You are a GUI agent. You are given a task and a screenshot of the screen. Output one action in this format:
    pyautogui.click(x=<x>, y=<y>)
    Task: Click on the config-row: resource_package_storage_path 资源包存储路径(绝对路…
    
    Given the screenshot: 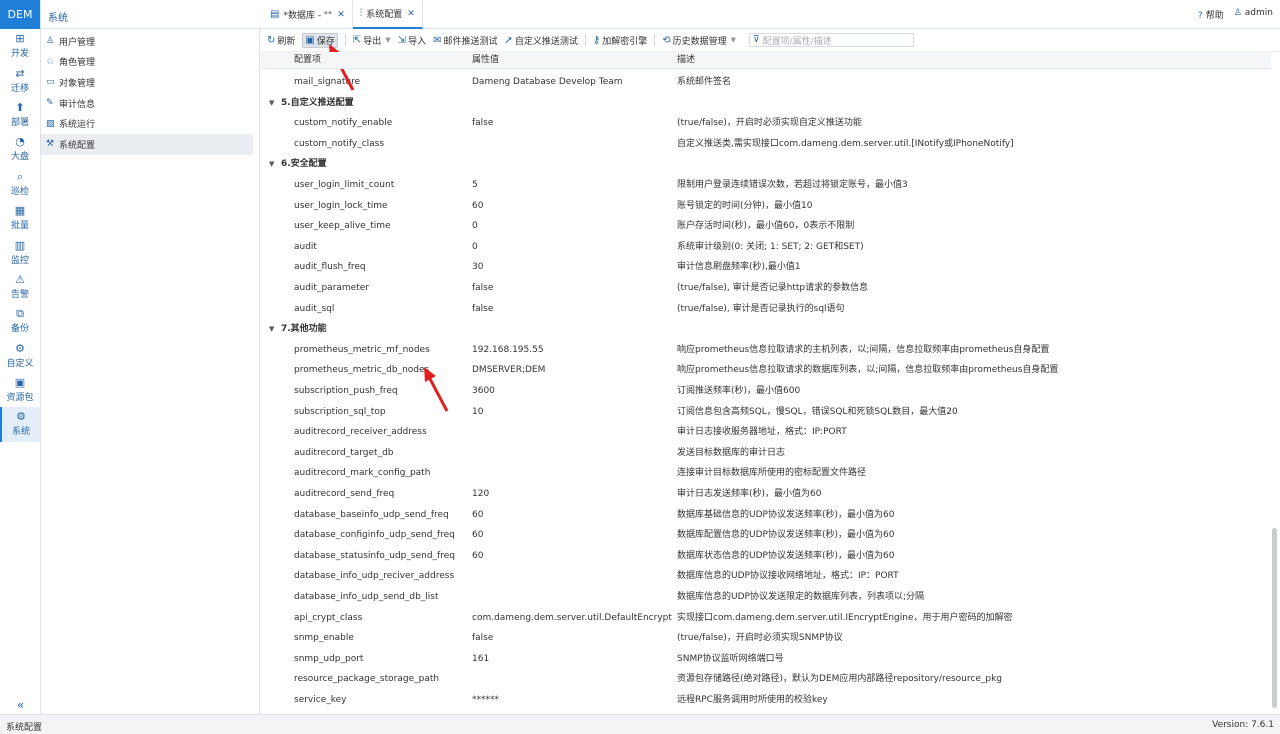 What is the action you would take?
    pyautogui.click(x=766, y=679)
    